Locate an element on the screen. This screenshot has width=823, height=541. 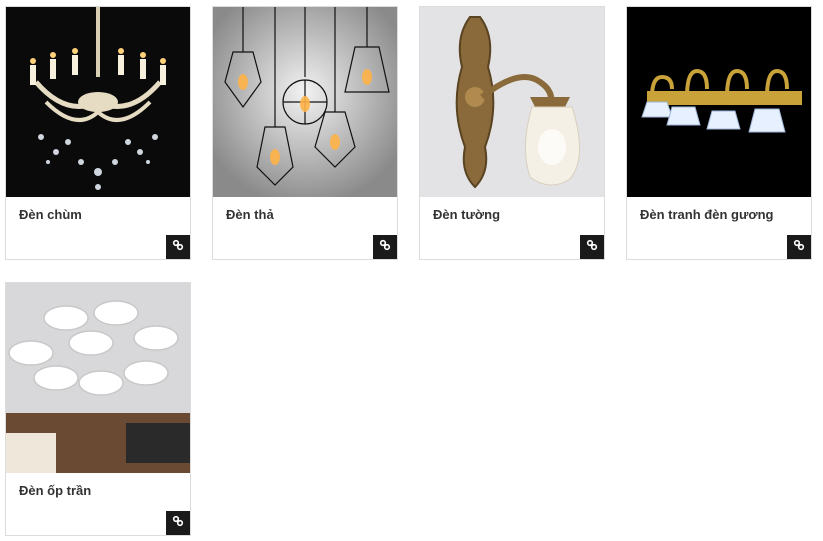
category-card-den-tranh-den-guong: Đèn tranh đèn gương is located at coordinates (719, 133).